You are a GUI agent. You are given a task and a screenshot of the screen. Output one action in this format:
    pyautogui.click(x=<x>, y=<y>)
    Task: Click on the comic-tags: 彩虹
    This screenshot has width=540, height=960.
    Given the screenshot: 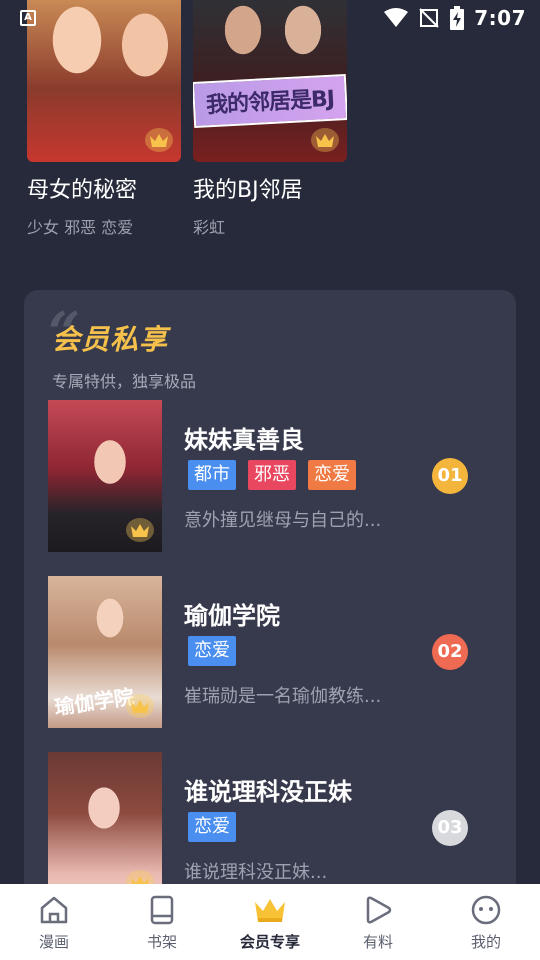 What is the action you would take?
    pyautogui.click(x=209, y=227)
    